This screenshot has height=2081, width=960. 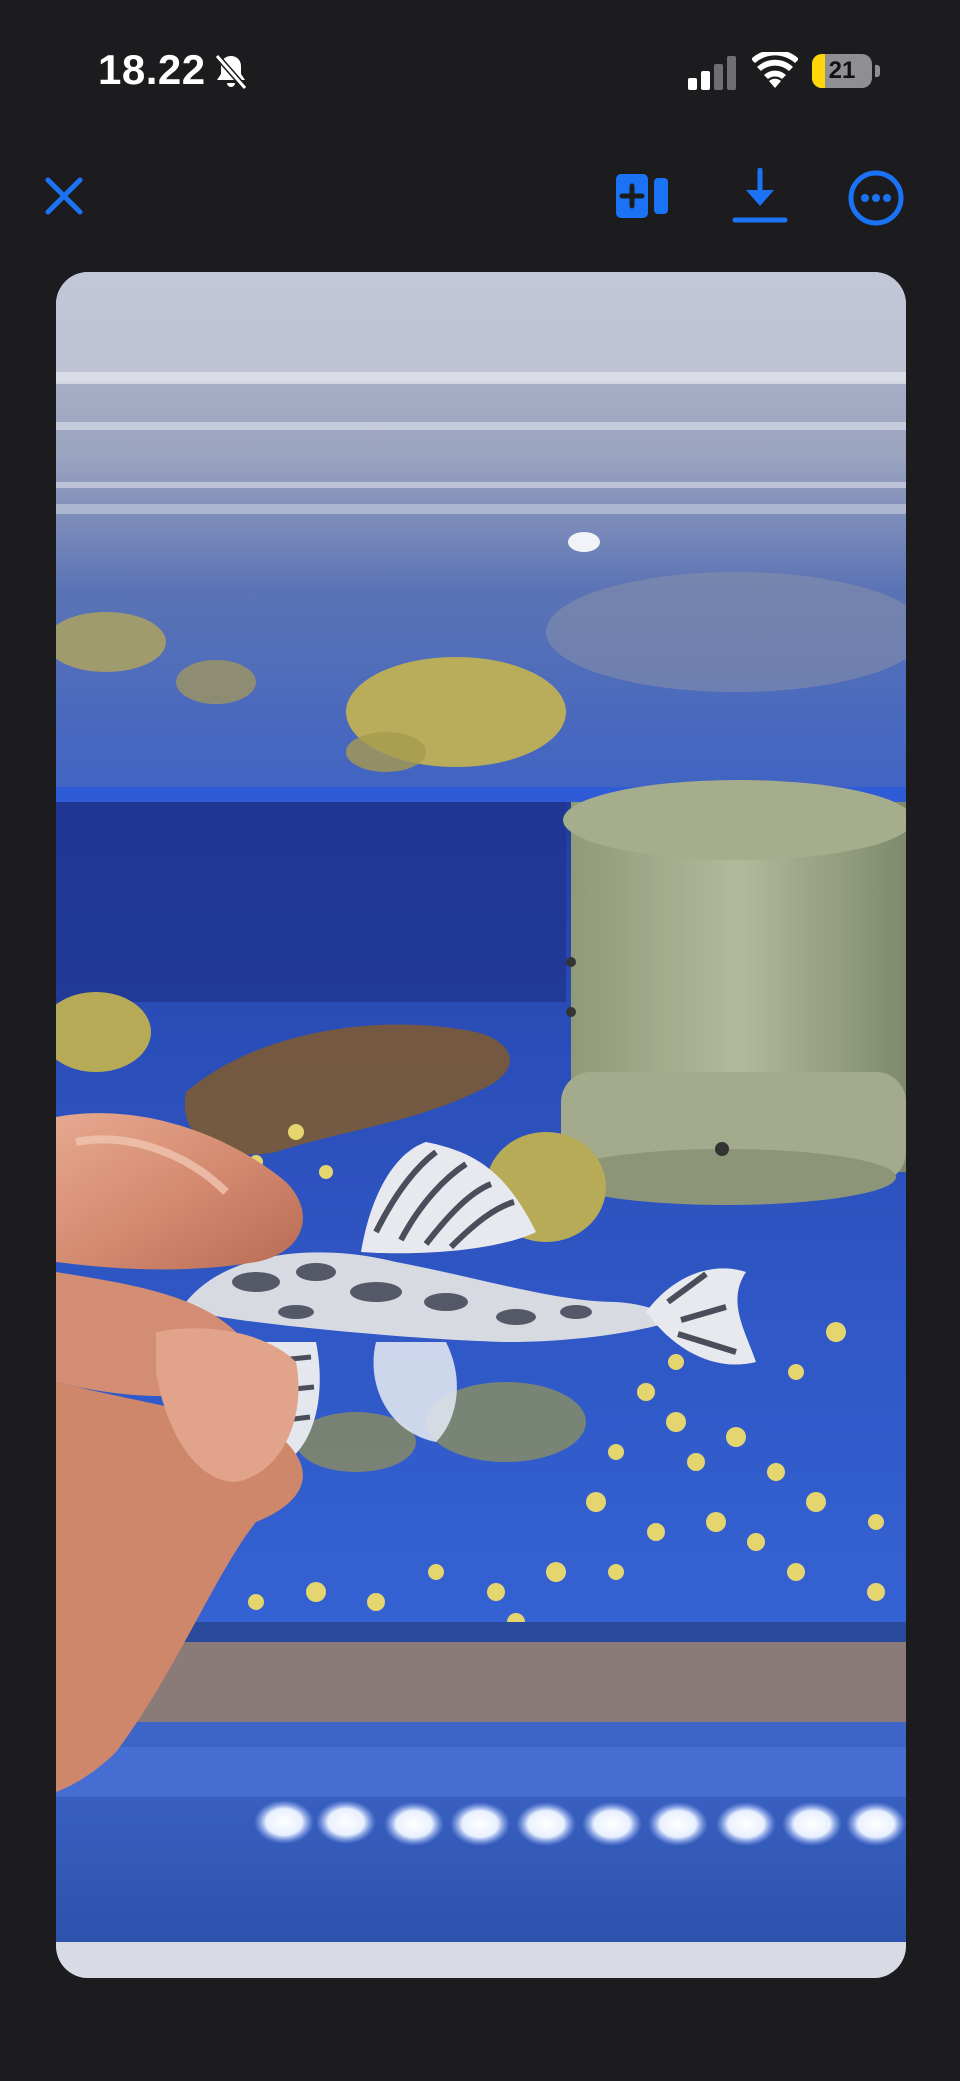 What do you see at coordinates (775, 70) in the screenshot?
I see `wifi-icon` at bounding box center [775, 70].